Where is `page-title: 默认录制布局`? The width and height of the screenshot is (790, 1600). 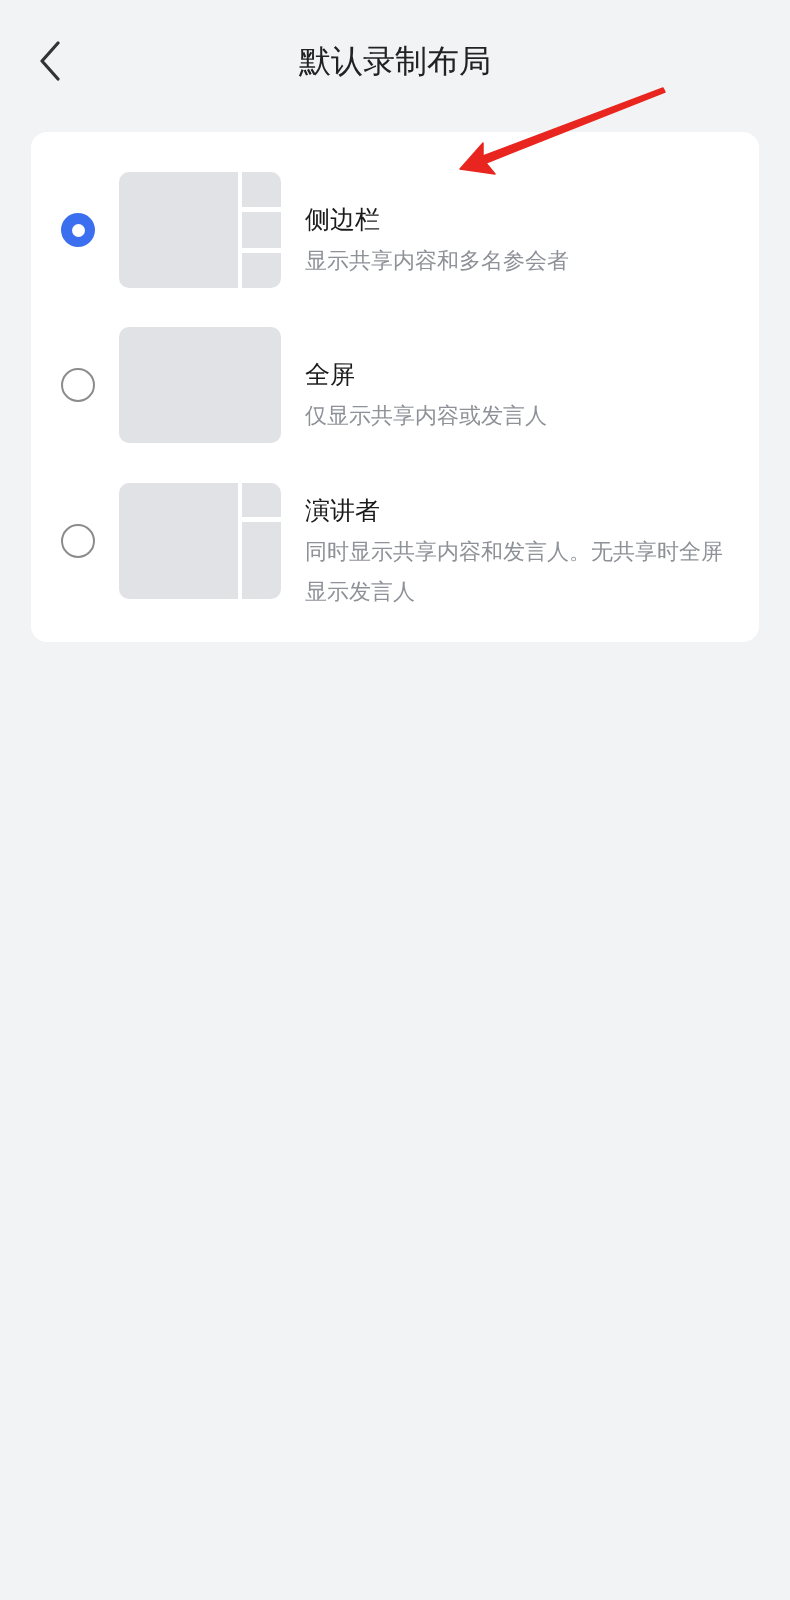
page-title: 默认录制布局 is located at coordinates (395, 61).